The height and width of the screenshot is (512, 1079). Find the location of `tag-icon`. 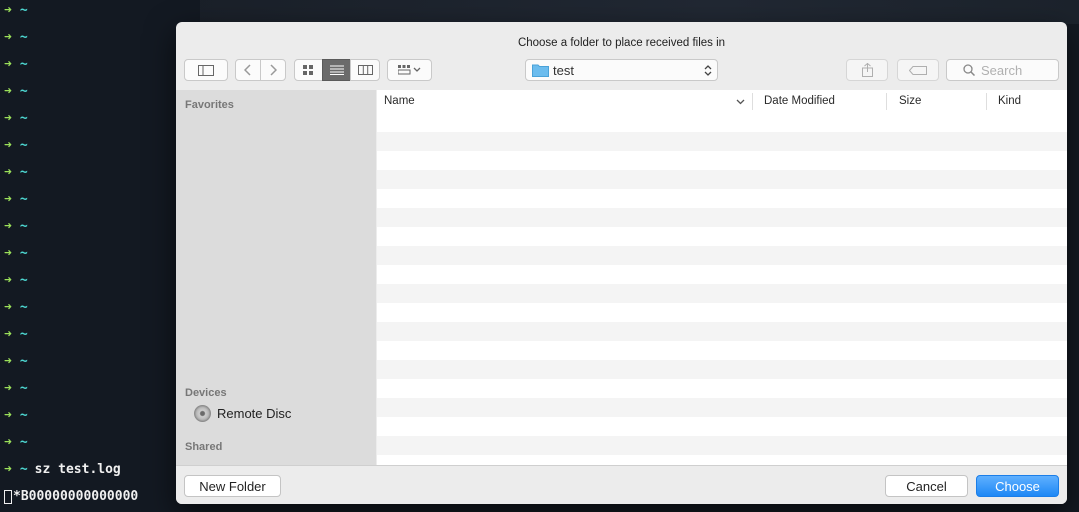

tag-icon is located at coordinates (918, 70).